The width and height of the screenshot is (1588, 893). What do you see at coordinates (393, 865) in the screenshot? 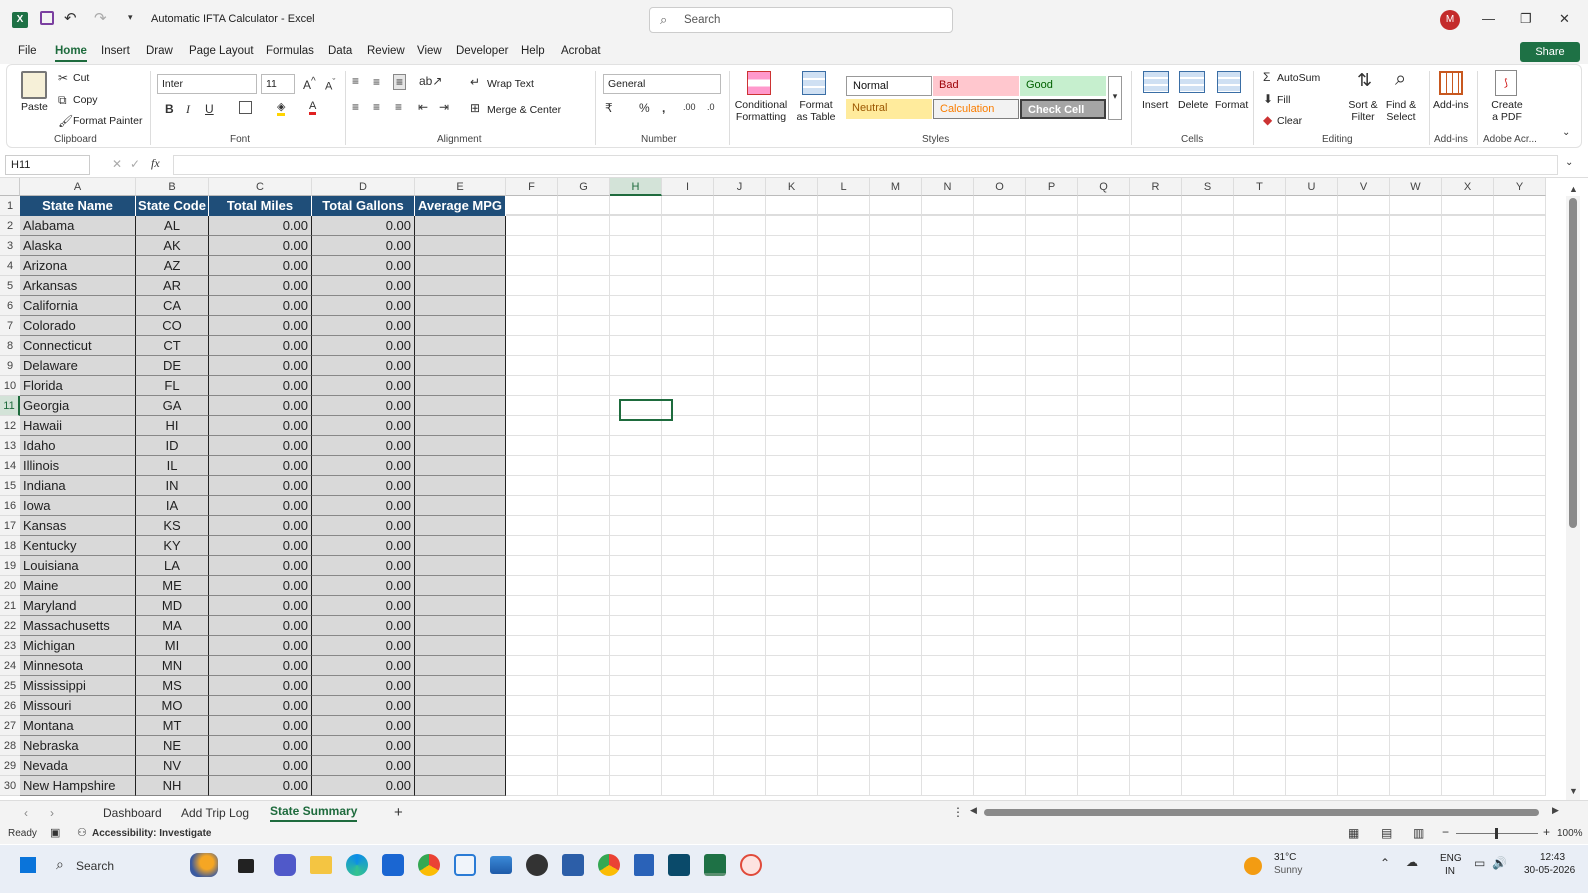
I see `store-app-icon` at bounding box center [393, 865].